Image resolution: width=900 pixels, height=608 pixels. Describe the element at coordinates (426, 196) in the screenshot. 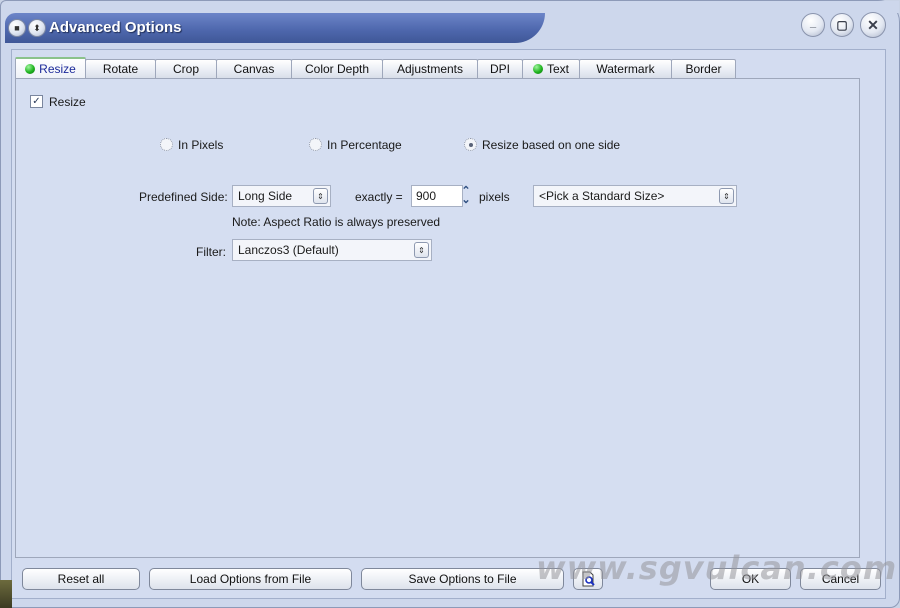

I see `size-value: 900` at that location.